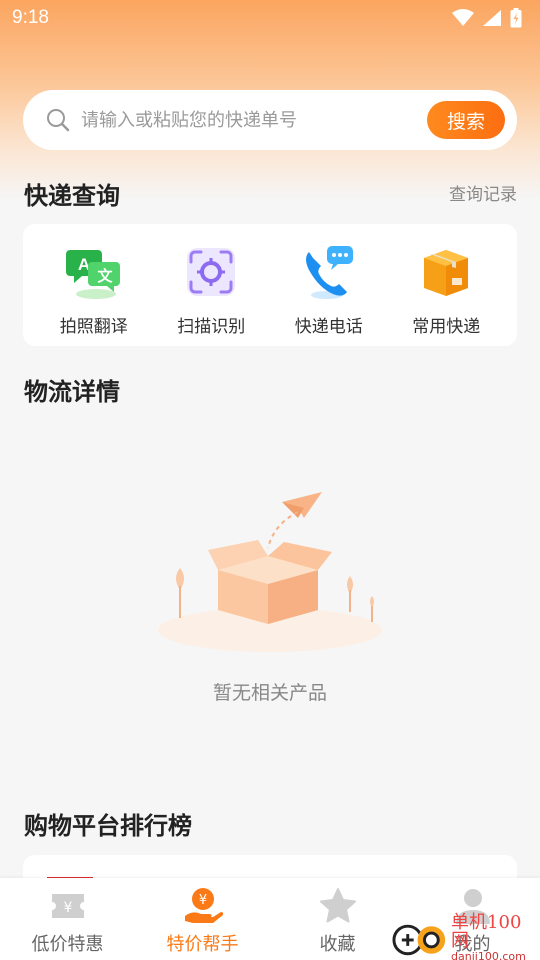 The height and width of the screenshot is (960, 540). What do you see at coordinates (72, 196) in the screenshot?
I see `express-query-title: 快递查询` at bounding box center [72, 196].